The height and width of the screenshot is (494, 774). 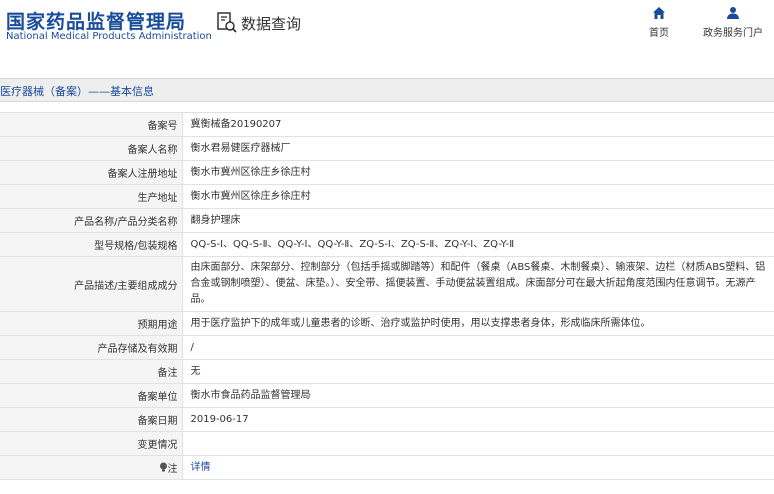 I want to click on row-value: 衡水市食品药品监督管理局, so click(x=477, y=395).